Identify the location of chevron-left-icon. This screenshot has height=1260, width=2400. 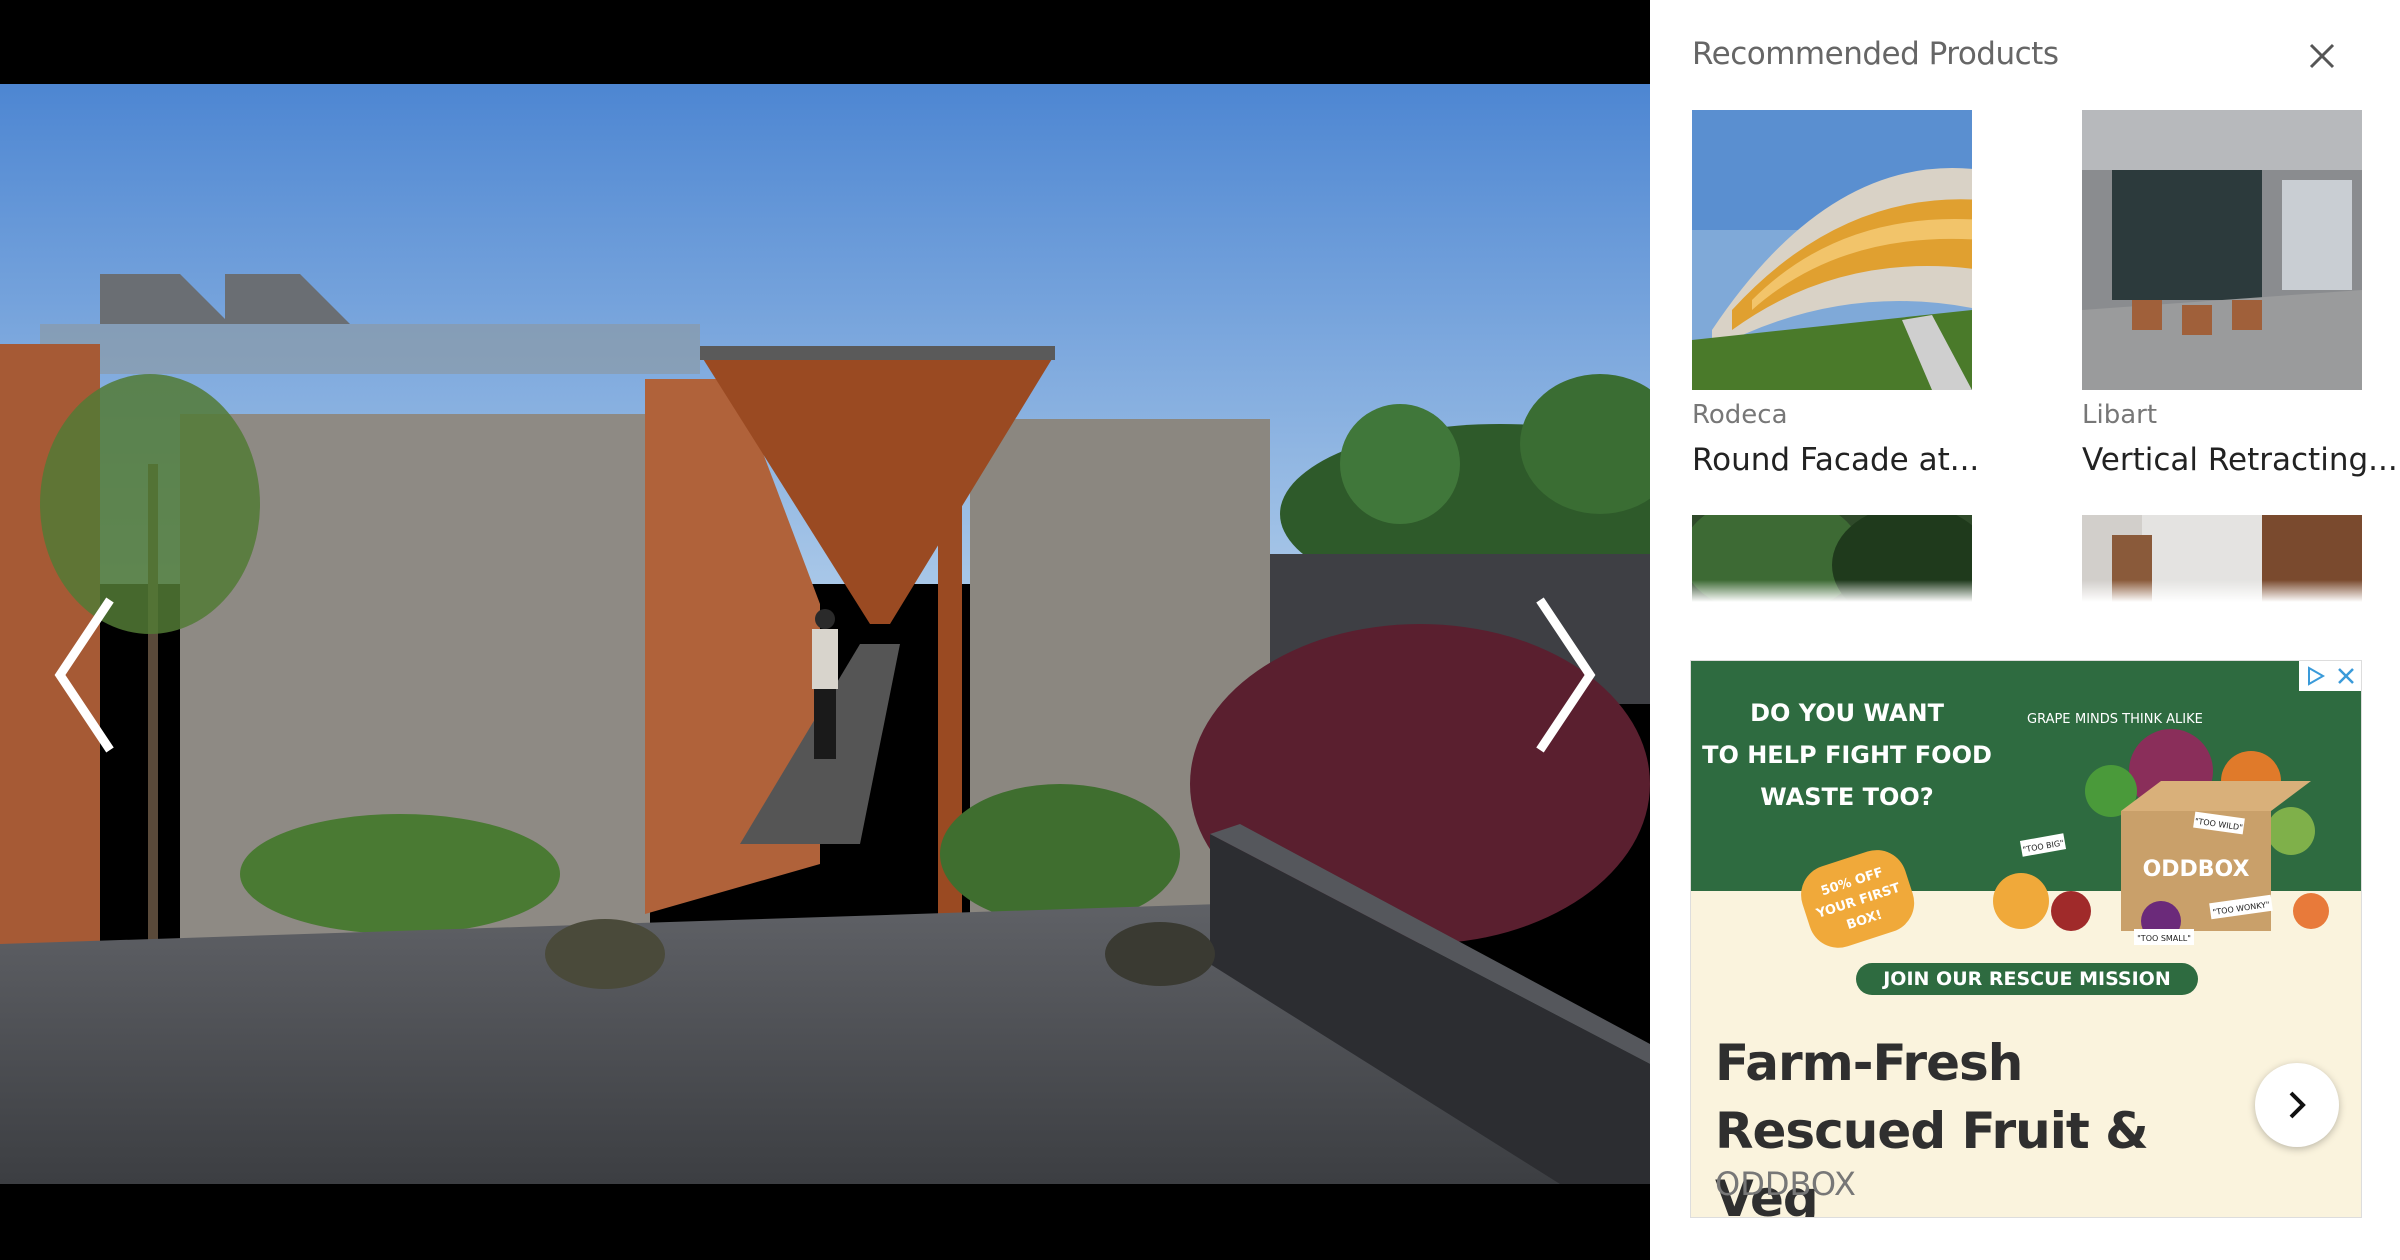
(84, 675).